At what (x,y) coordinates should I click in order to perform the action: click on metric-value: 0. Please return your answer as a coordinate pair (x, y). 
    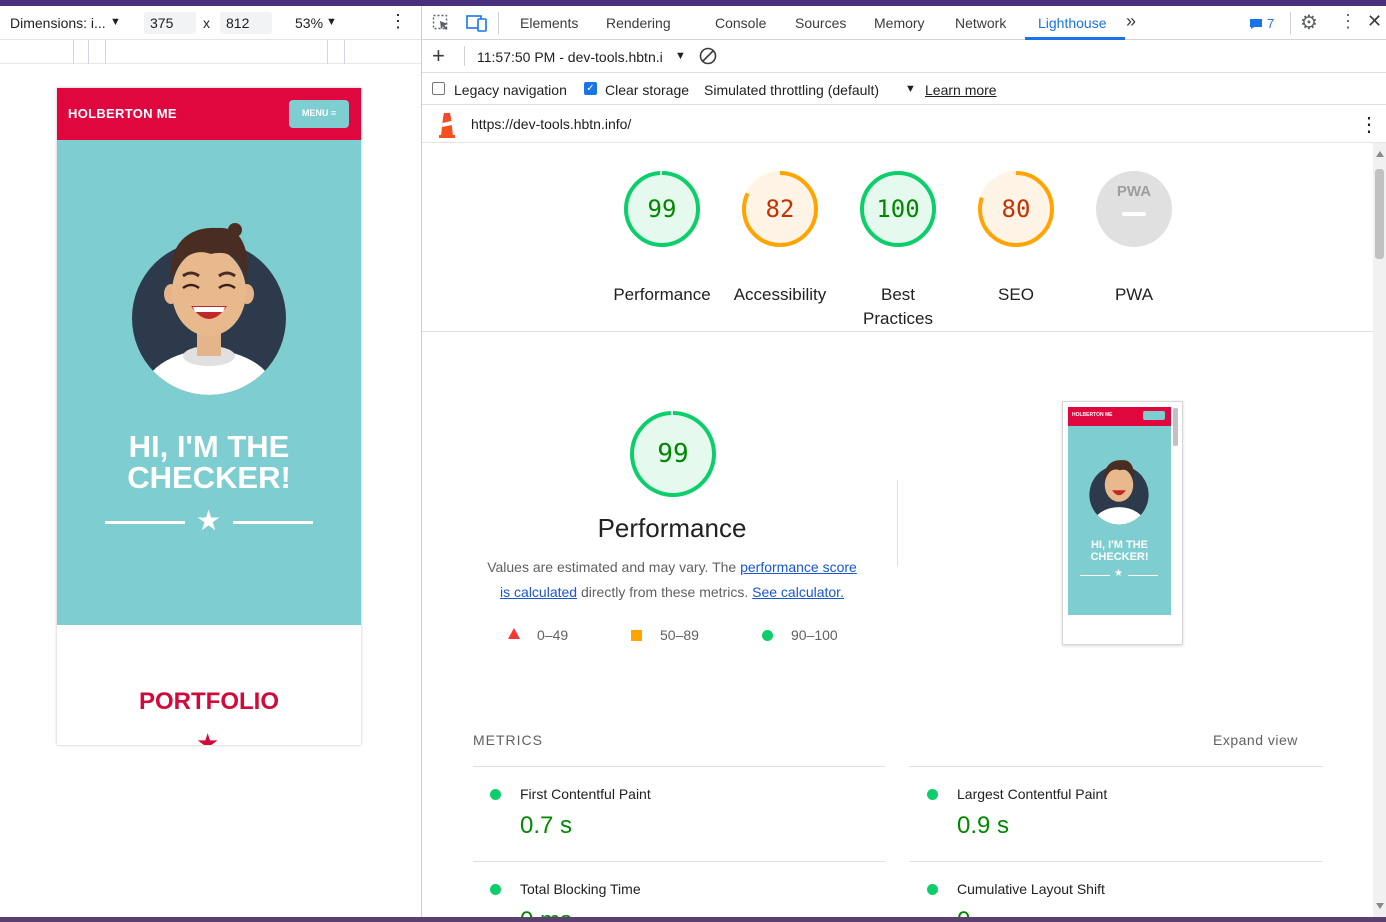
    Looking at the image, I should click on (963, 912).